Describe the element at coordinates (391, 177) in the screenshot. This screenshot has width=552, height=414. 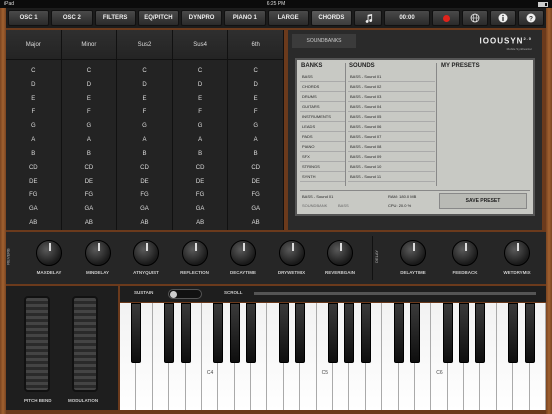
I see `sound-item: BASS - Sound 11` at that location.